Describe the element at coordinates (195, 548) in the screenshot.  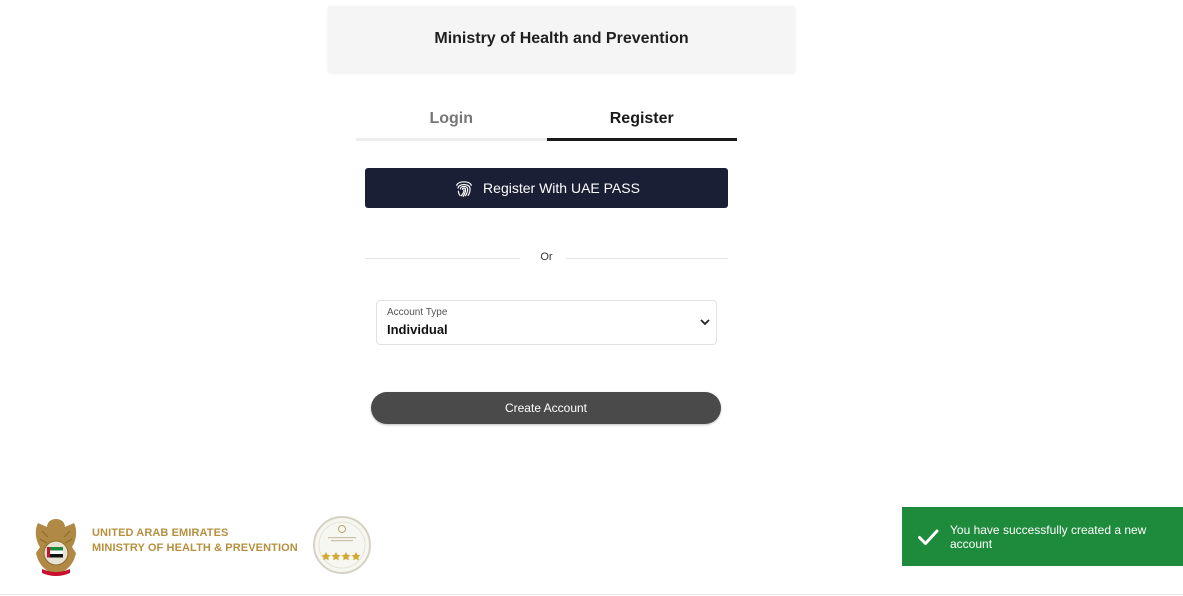
I see `footer-line-ministry: MINISTRY OF HEALTH & PREVENTION` at that location.